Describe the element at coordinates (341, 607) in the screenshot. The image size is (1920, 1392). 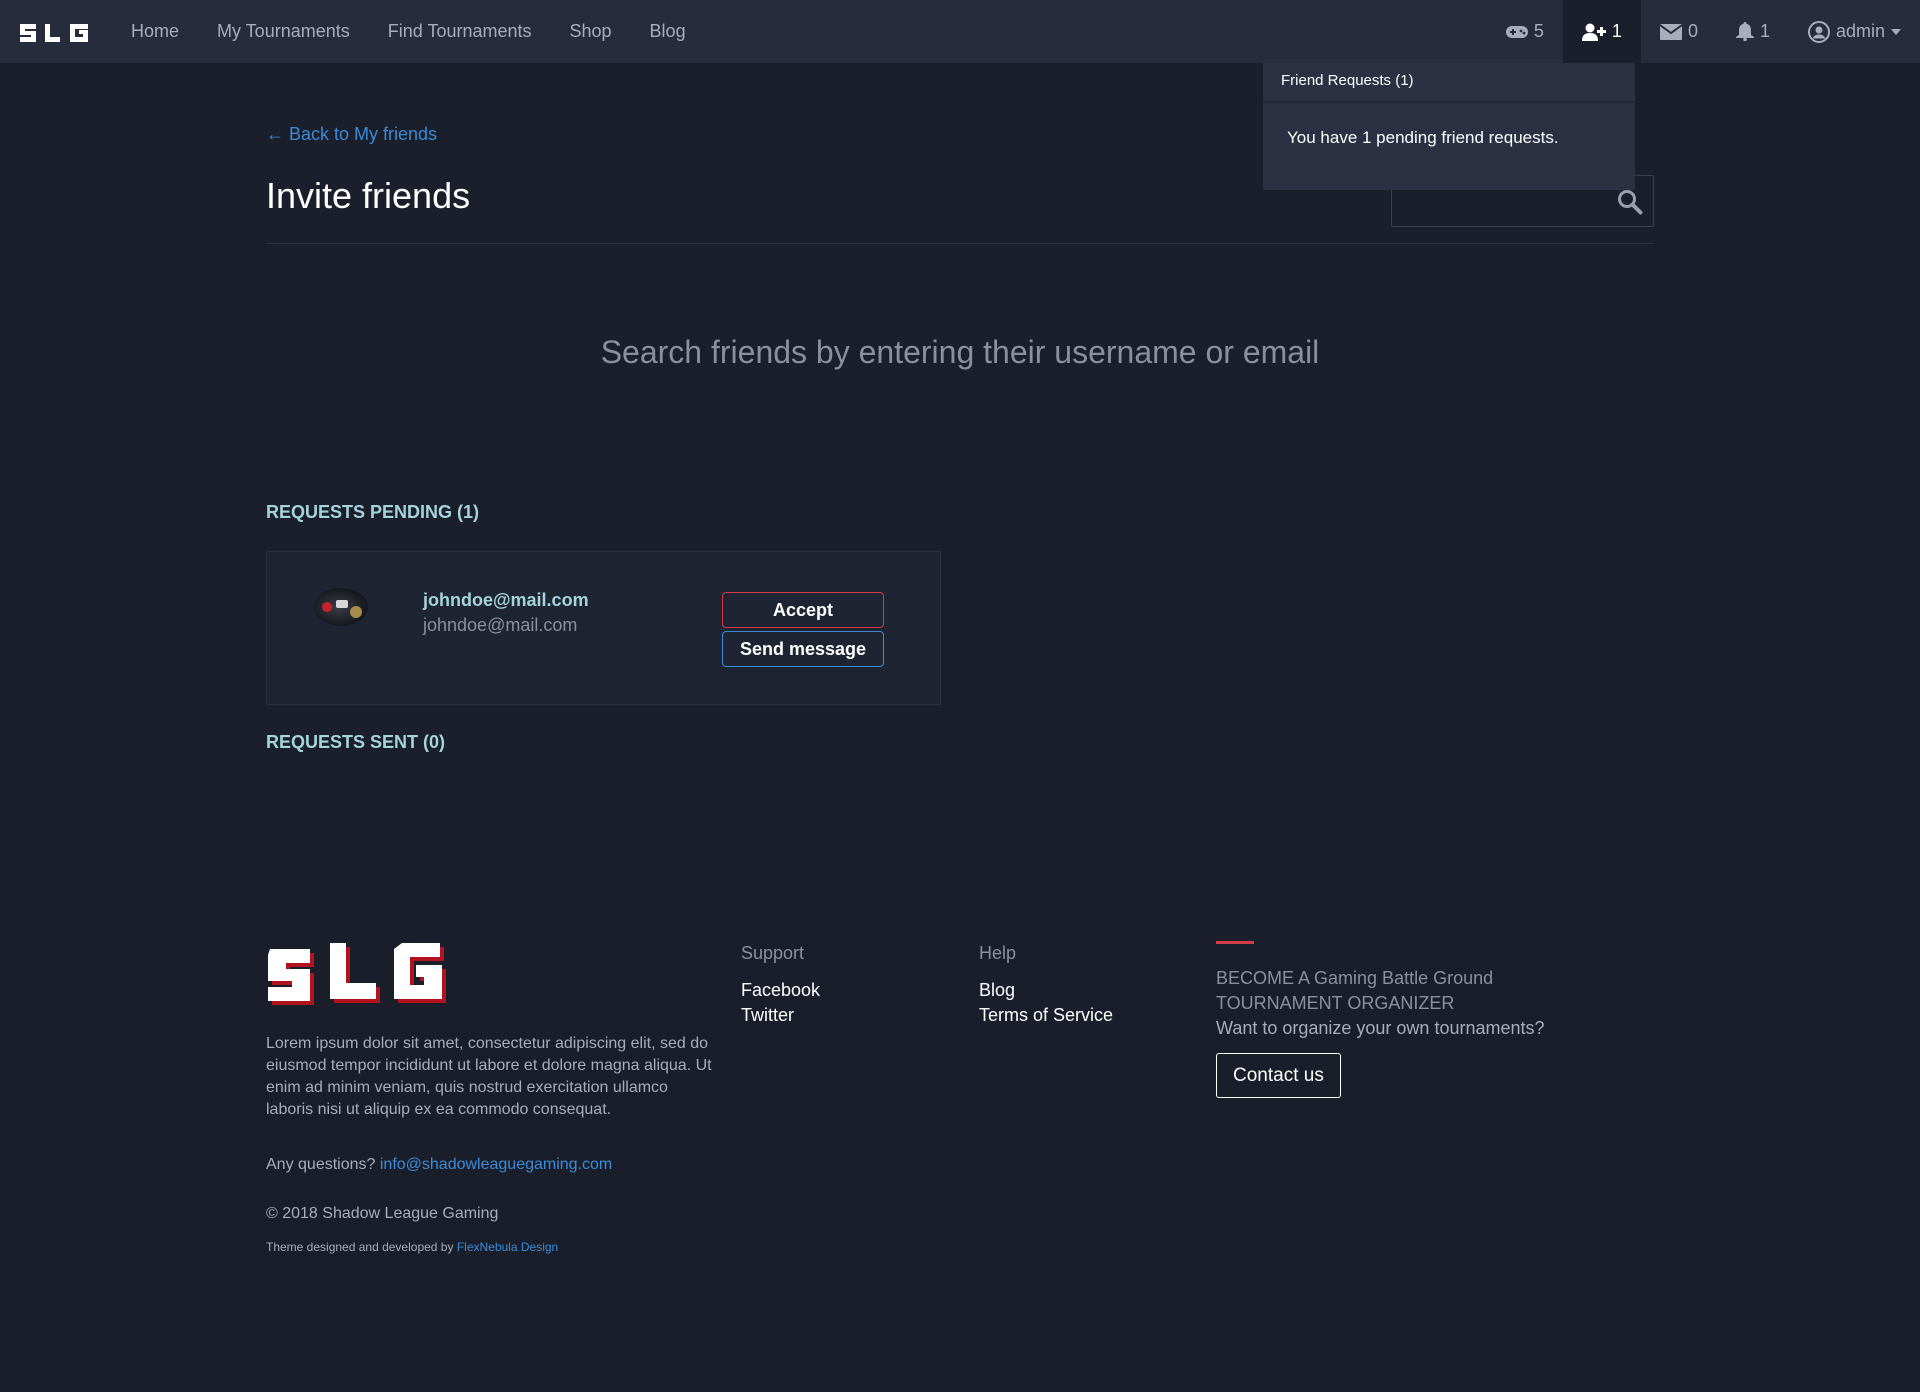
I see `avatar` at that location.